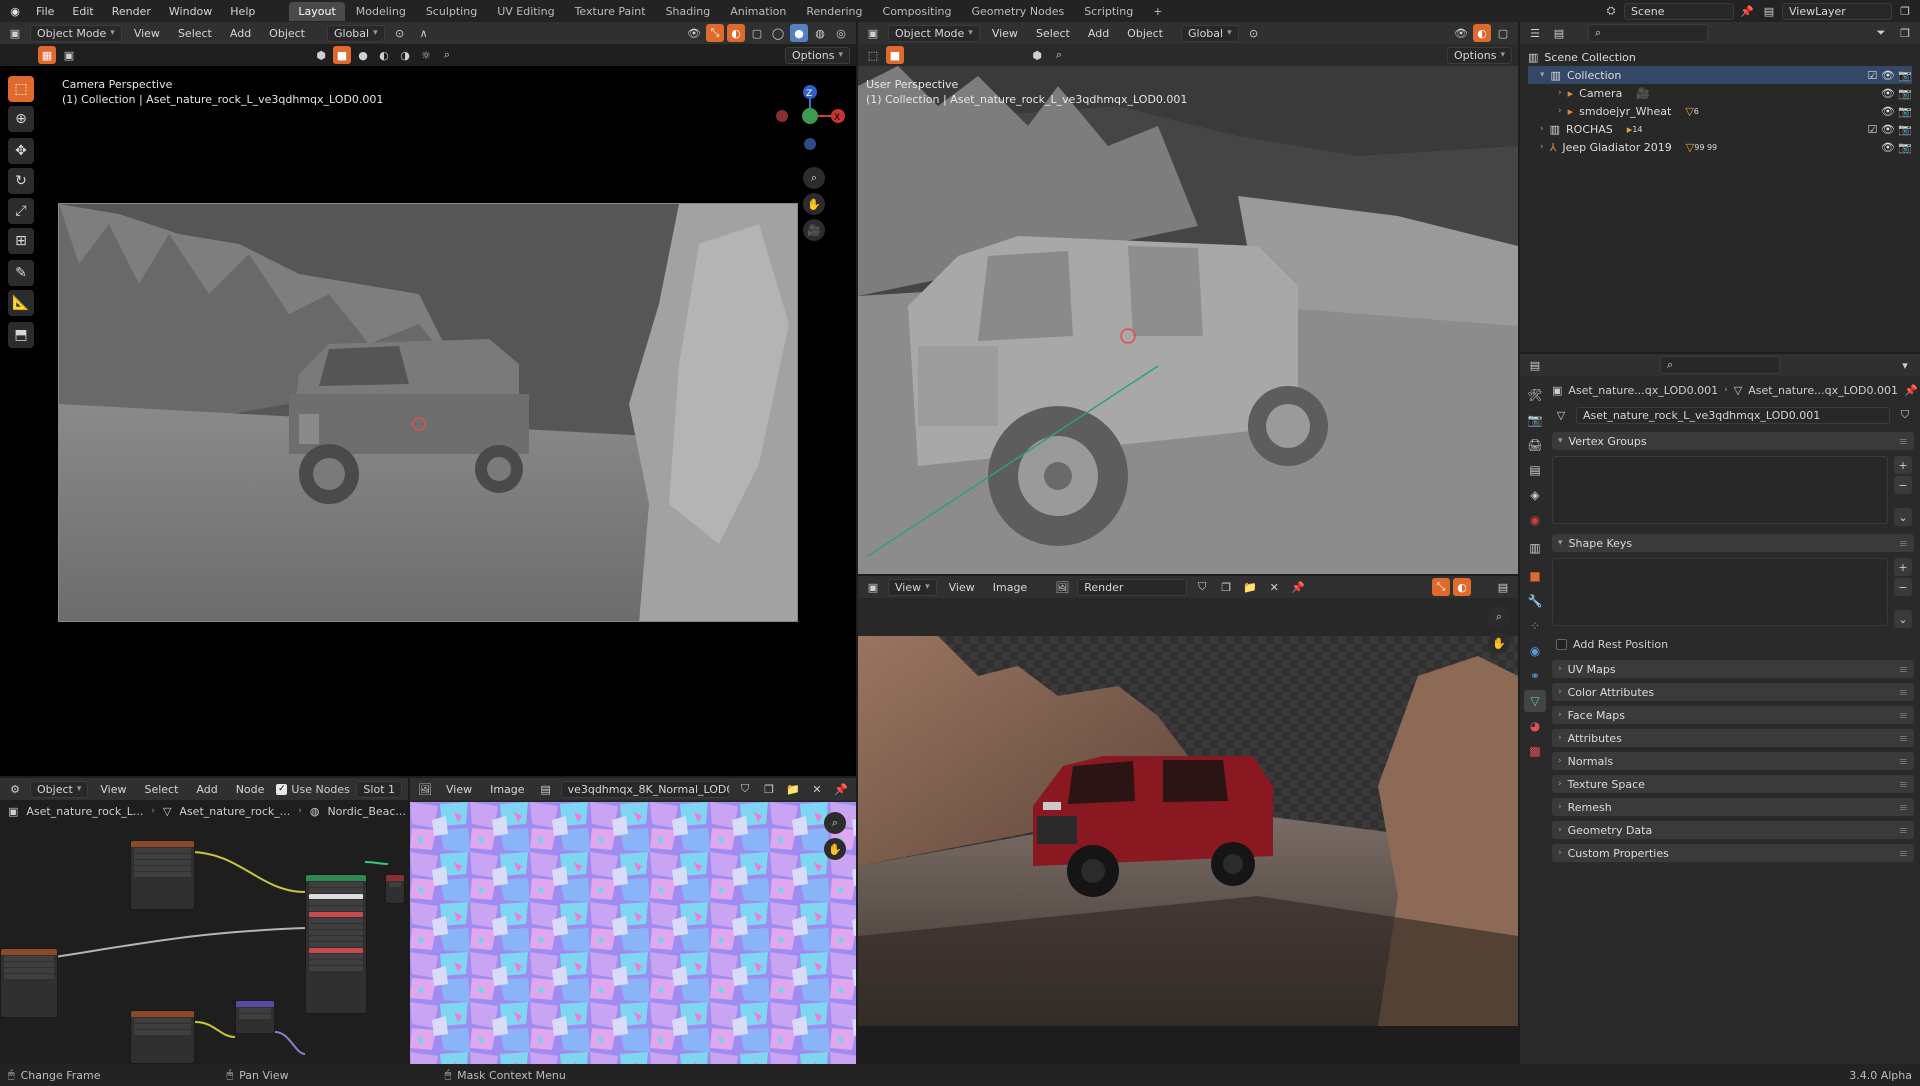  Describe the element at coordinates (451, 11) in the screenshot. I see `tab-sculpting: Sculpting` at that location.